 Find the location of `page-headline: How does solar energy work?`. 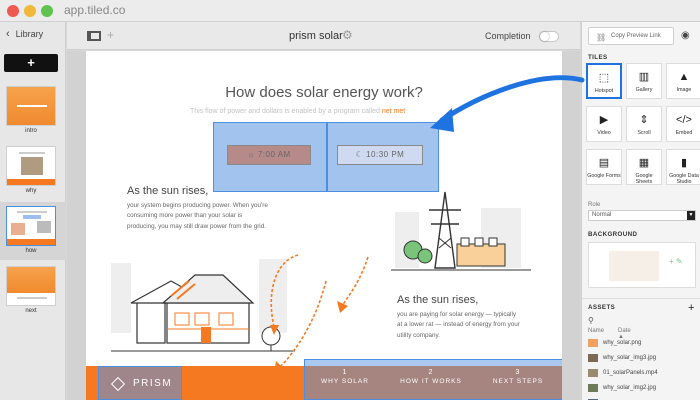

page-headline: How does solar energy work? is located at coordinates (324, 92).